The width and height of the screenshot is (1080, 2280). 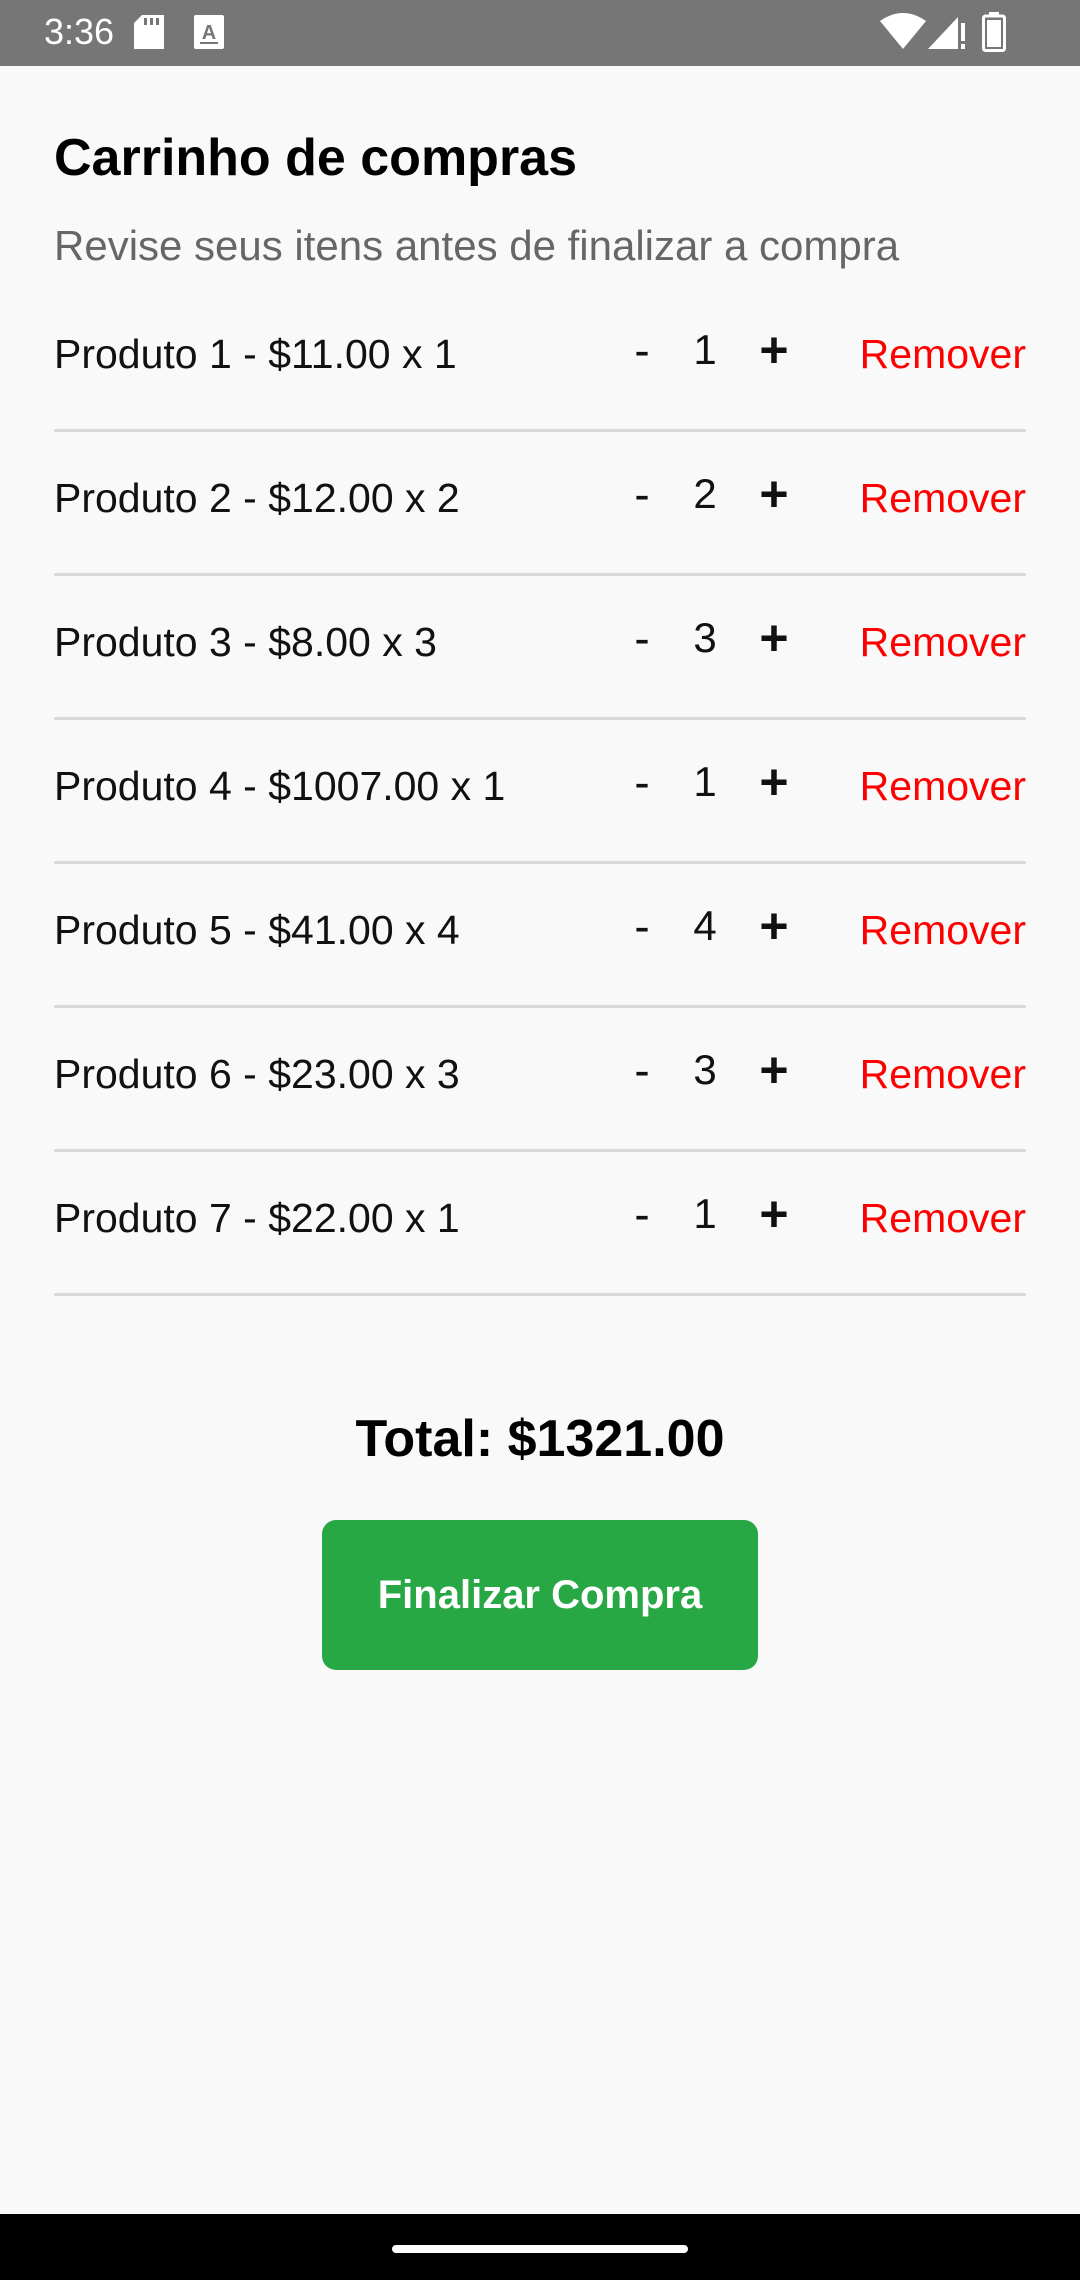 I want to click on home-gesture-handle, so click(x=540, y=2249).